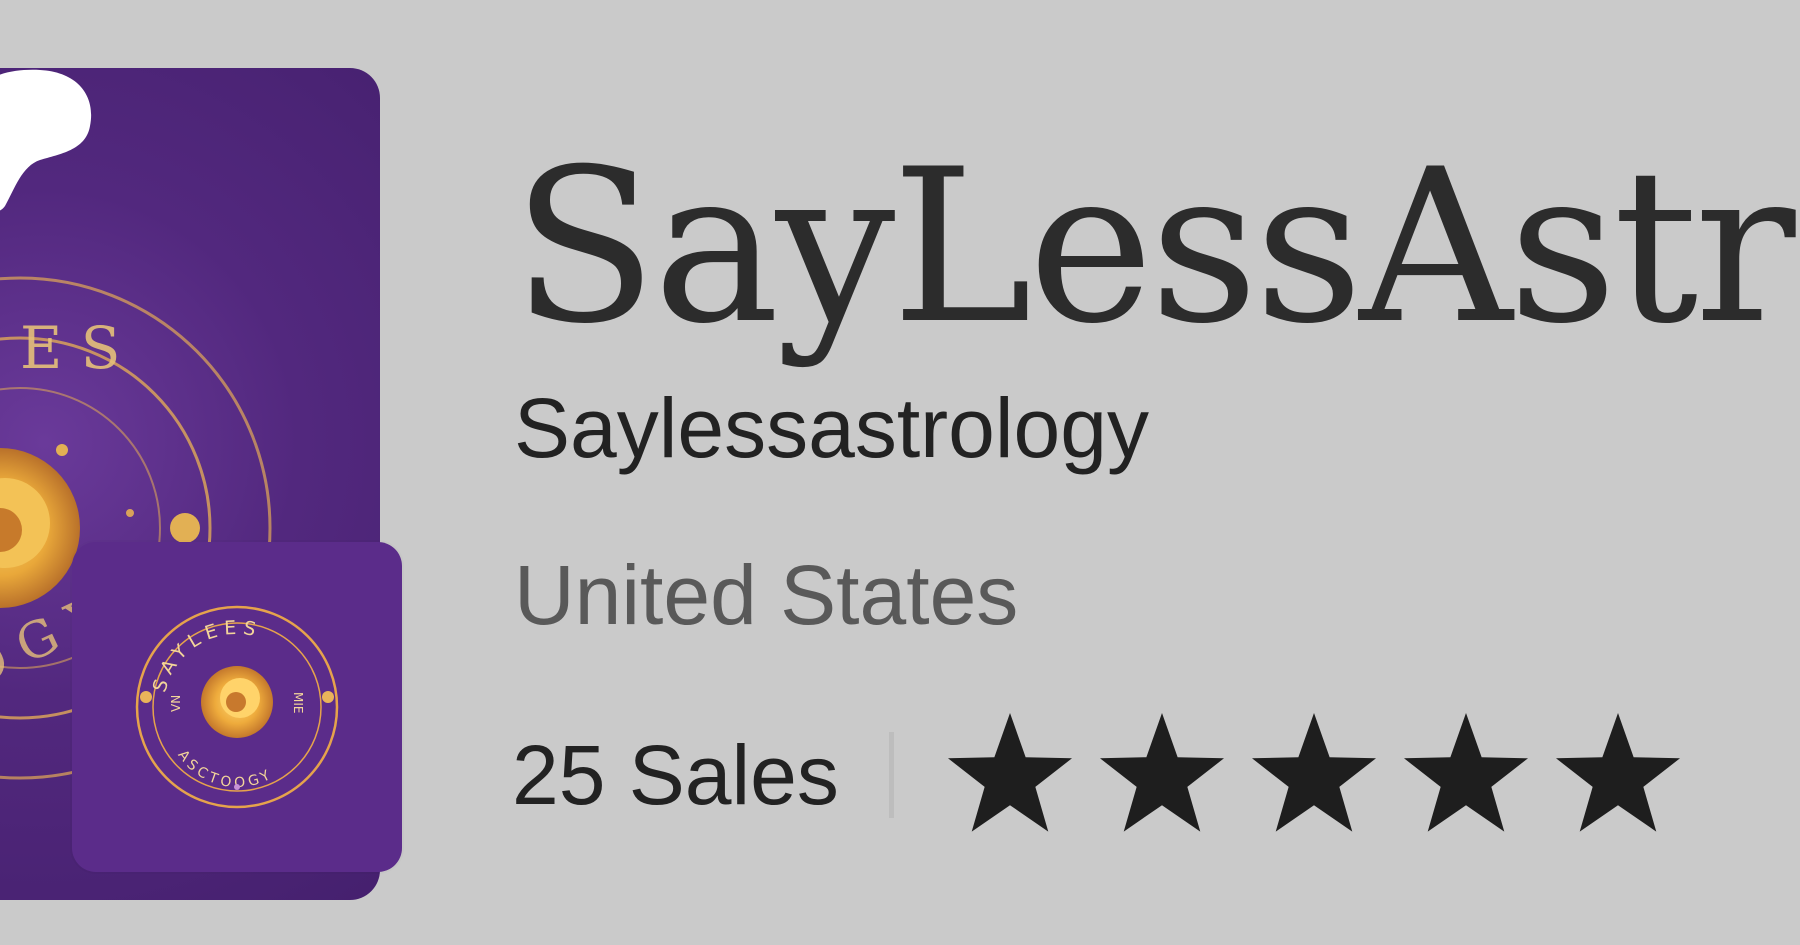 This screenshot has height=945, width=1800. I want to click on svg-text: ASCTOOGY, so click(225, 769).